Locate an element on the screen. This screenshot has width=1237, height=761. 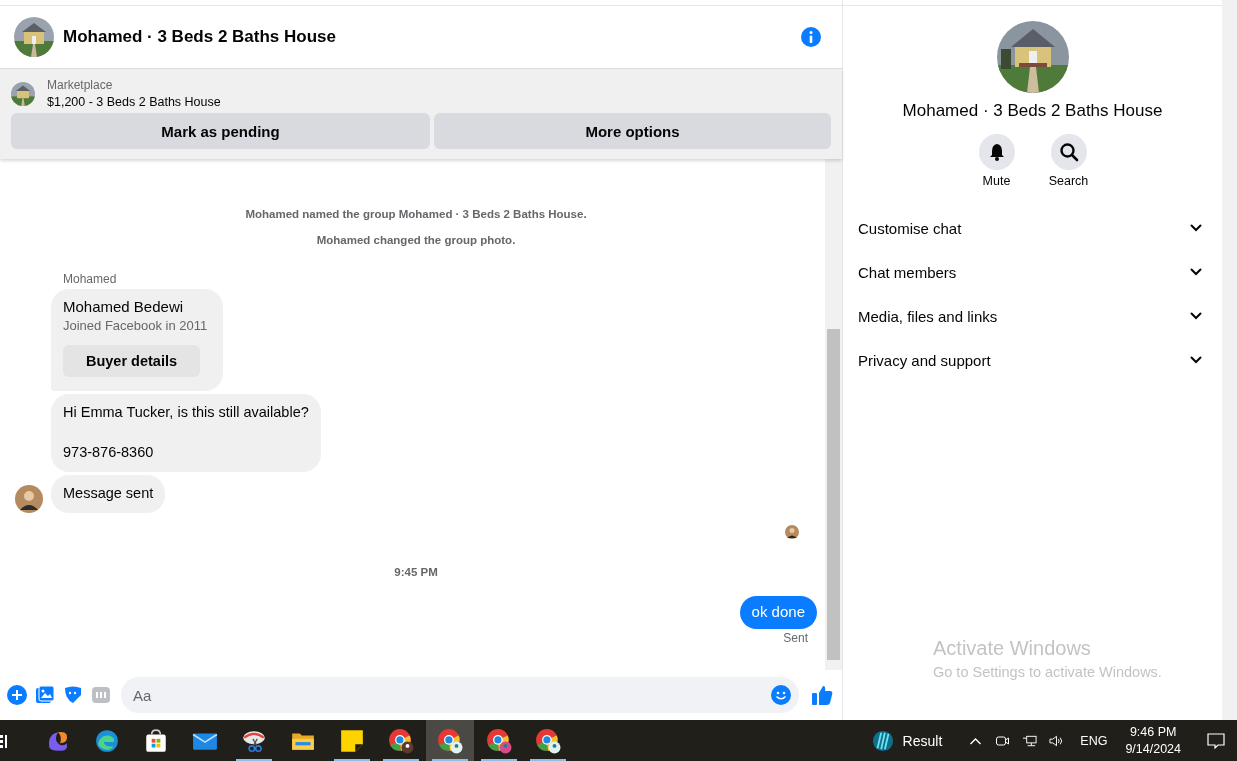
sticky-note-icon is located at coordinates (352, 740).